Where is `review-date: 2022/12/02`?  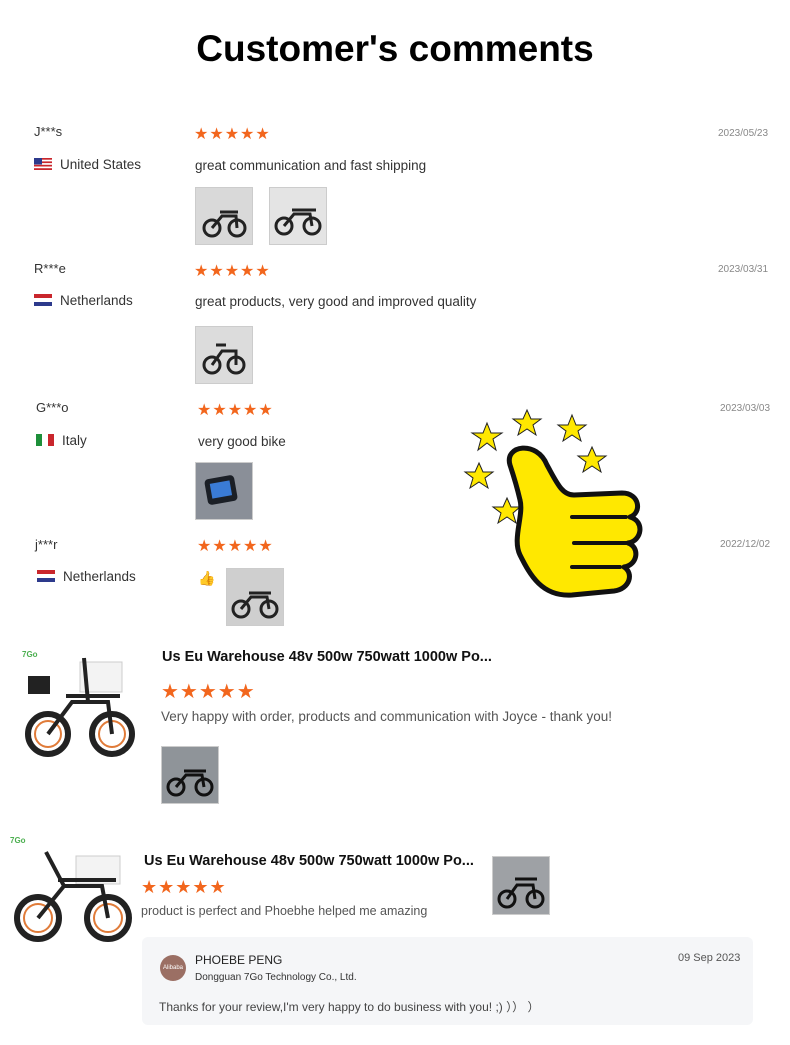
review-date: 2022/12/02 is located at coordinates (745, 544).